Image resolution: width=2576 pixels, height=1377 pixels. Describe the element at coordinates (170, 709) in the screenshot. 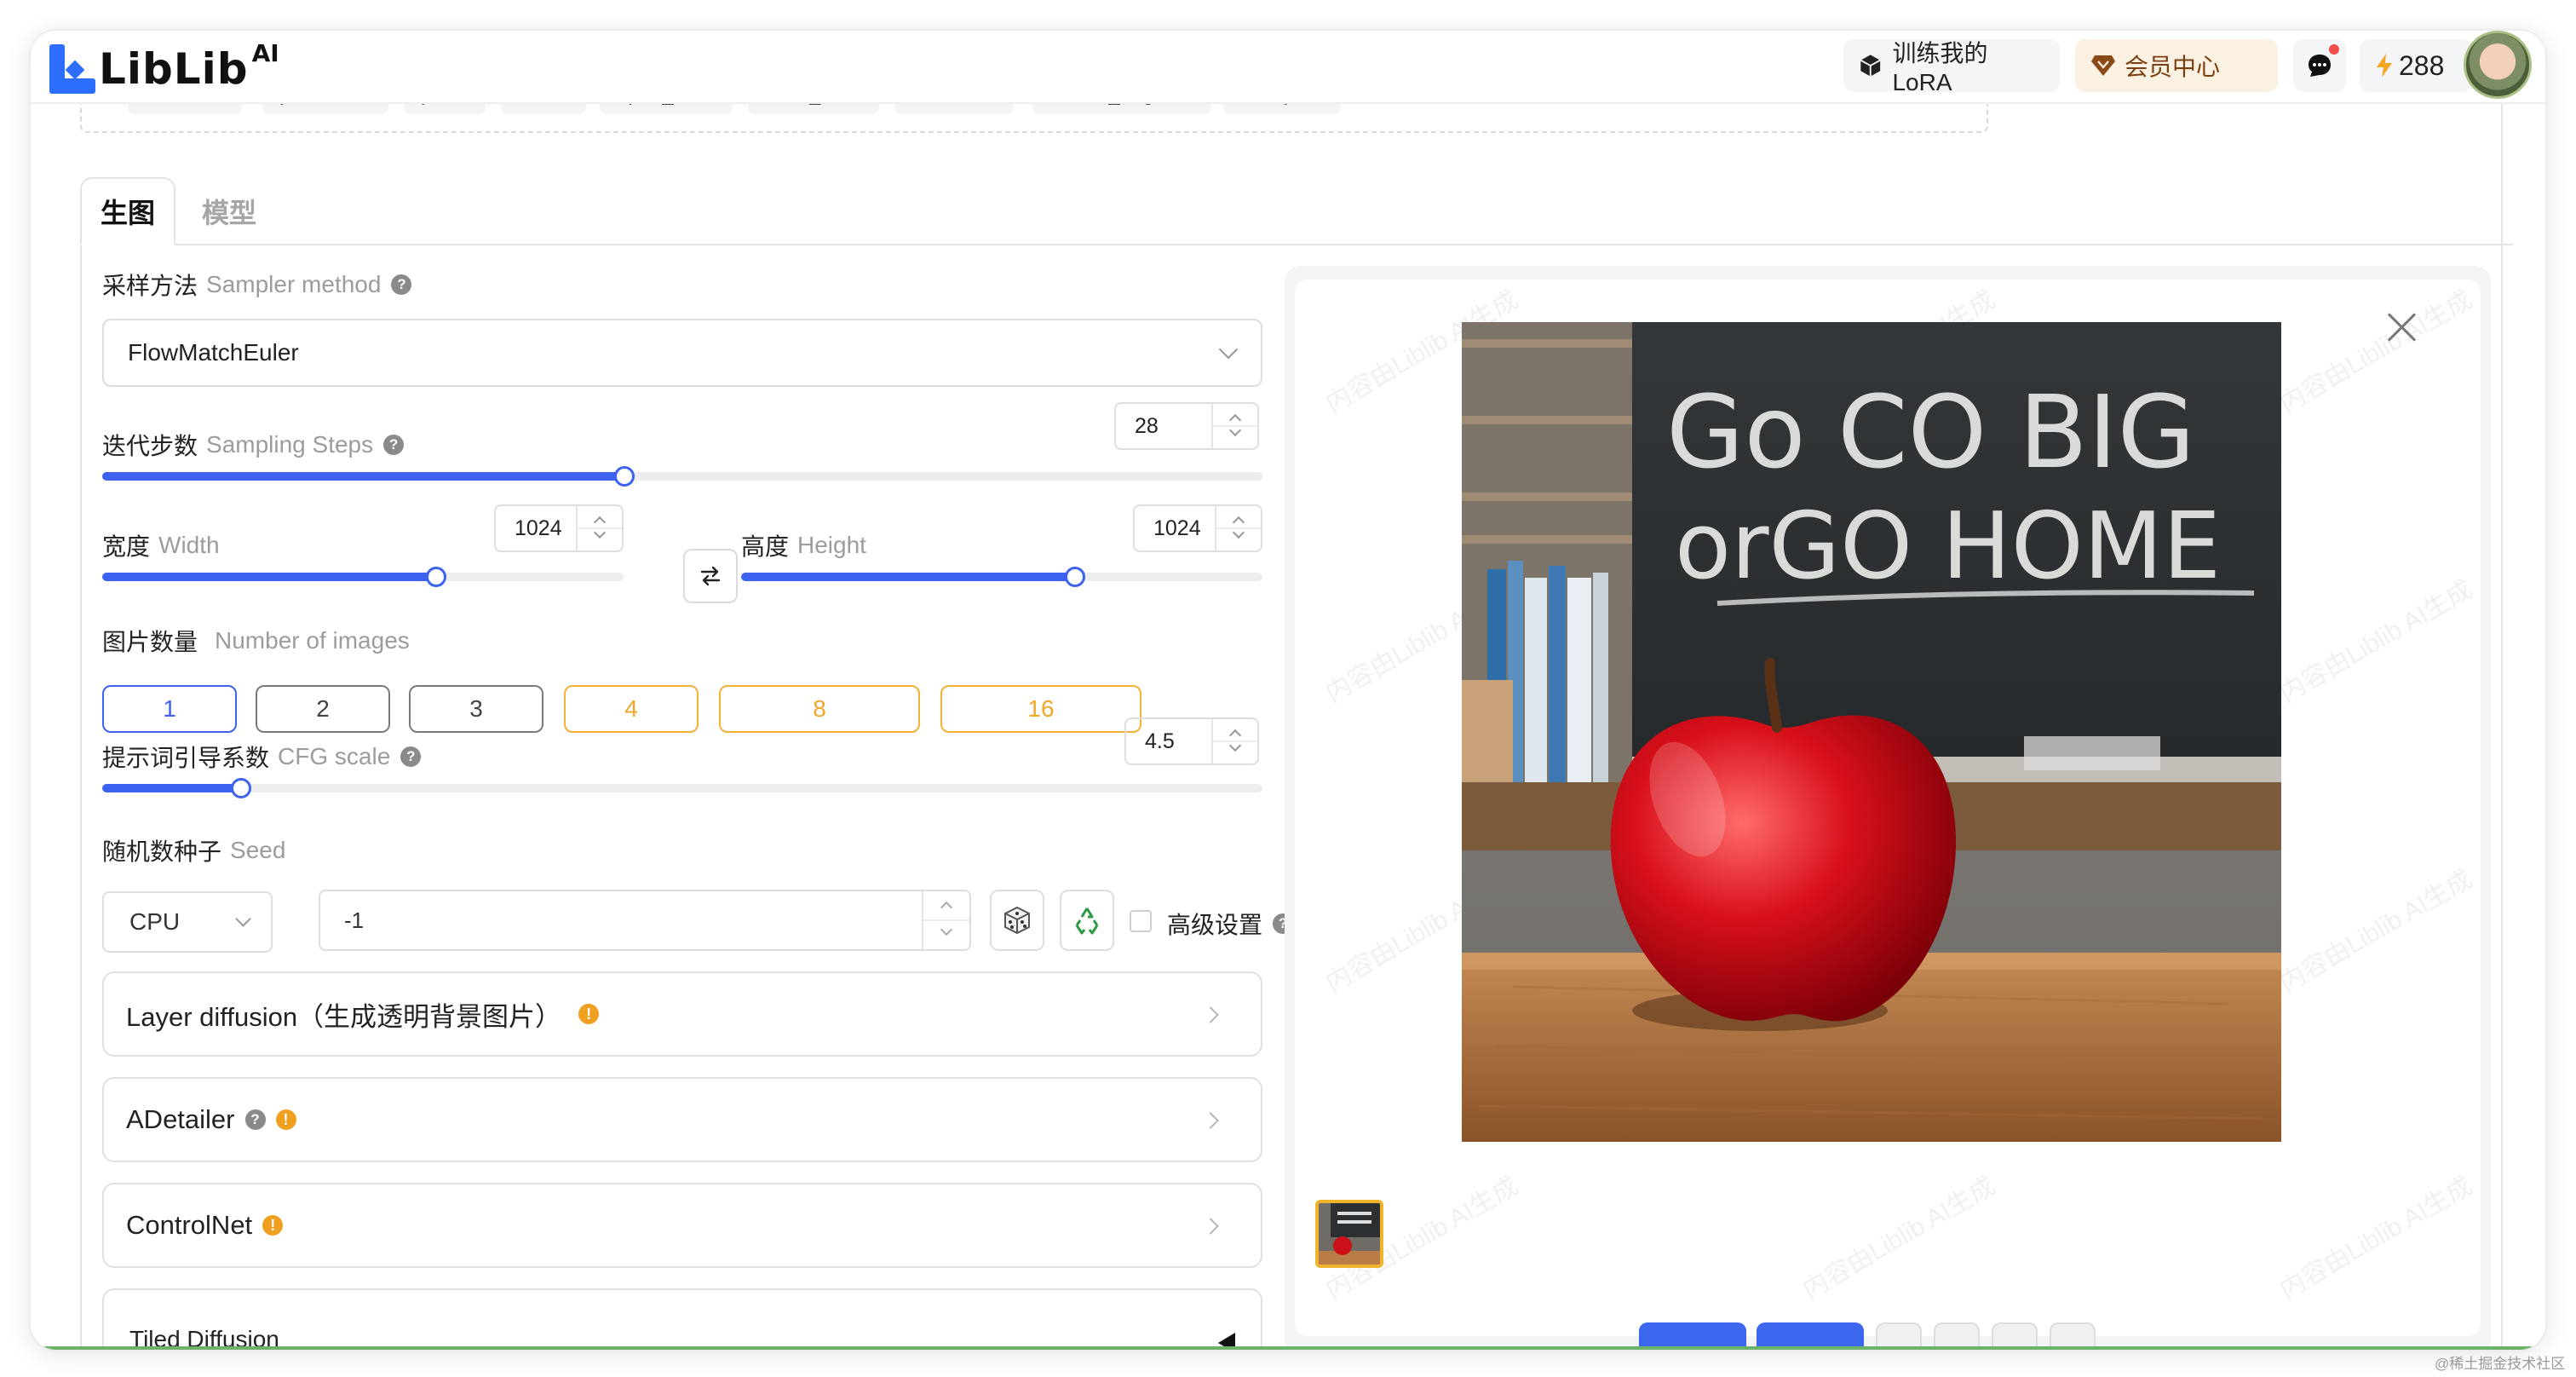

I see `num-images-option-1: 1` at that location.